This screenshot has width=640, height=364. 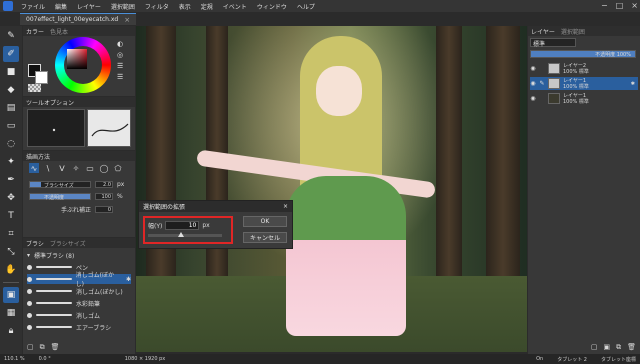 What do you see at coordinates (123, 6) in the screenshot?
I see `menu-selection: 選択範囲` at bounding box center [123, 6].